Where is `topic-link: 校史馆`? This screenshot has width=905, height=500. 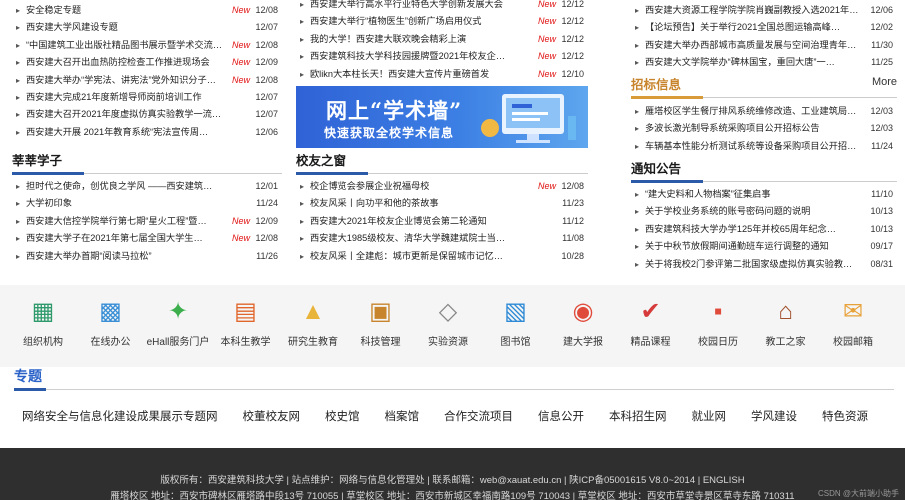
topic-link: 校史馆 is located at coordinates (342, 417).